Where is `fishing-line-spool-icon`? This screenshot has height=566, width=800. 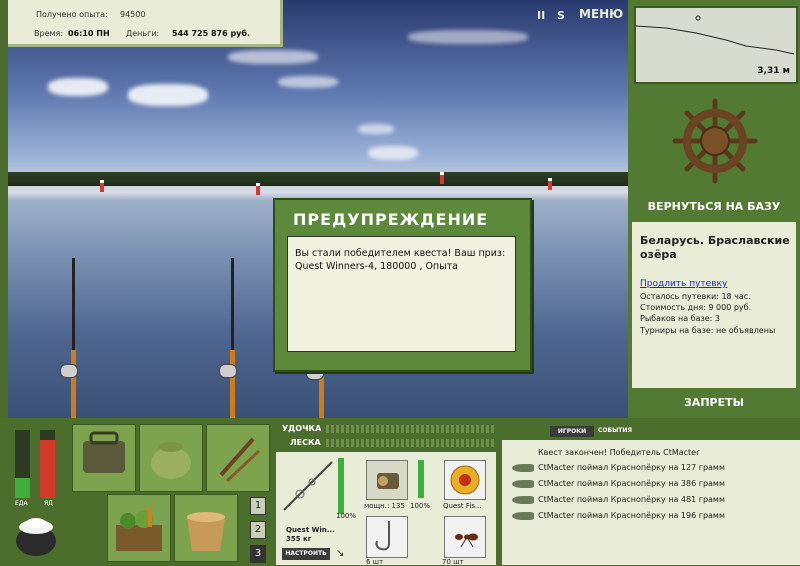
fishing-line-spool-icon is located at coordinates (465, 480).